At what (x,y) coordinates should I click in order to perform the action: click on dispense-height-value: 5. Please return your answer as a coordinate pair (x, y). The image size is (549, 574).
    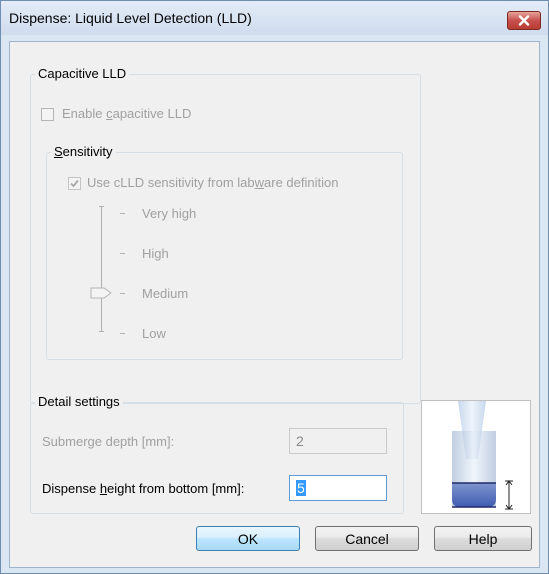
    Looking at the image, I should click on (301, 488).